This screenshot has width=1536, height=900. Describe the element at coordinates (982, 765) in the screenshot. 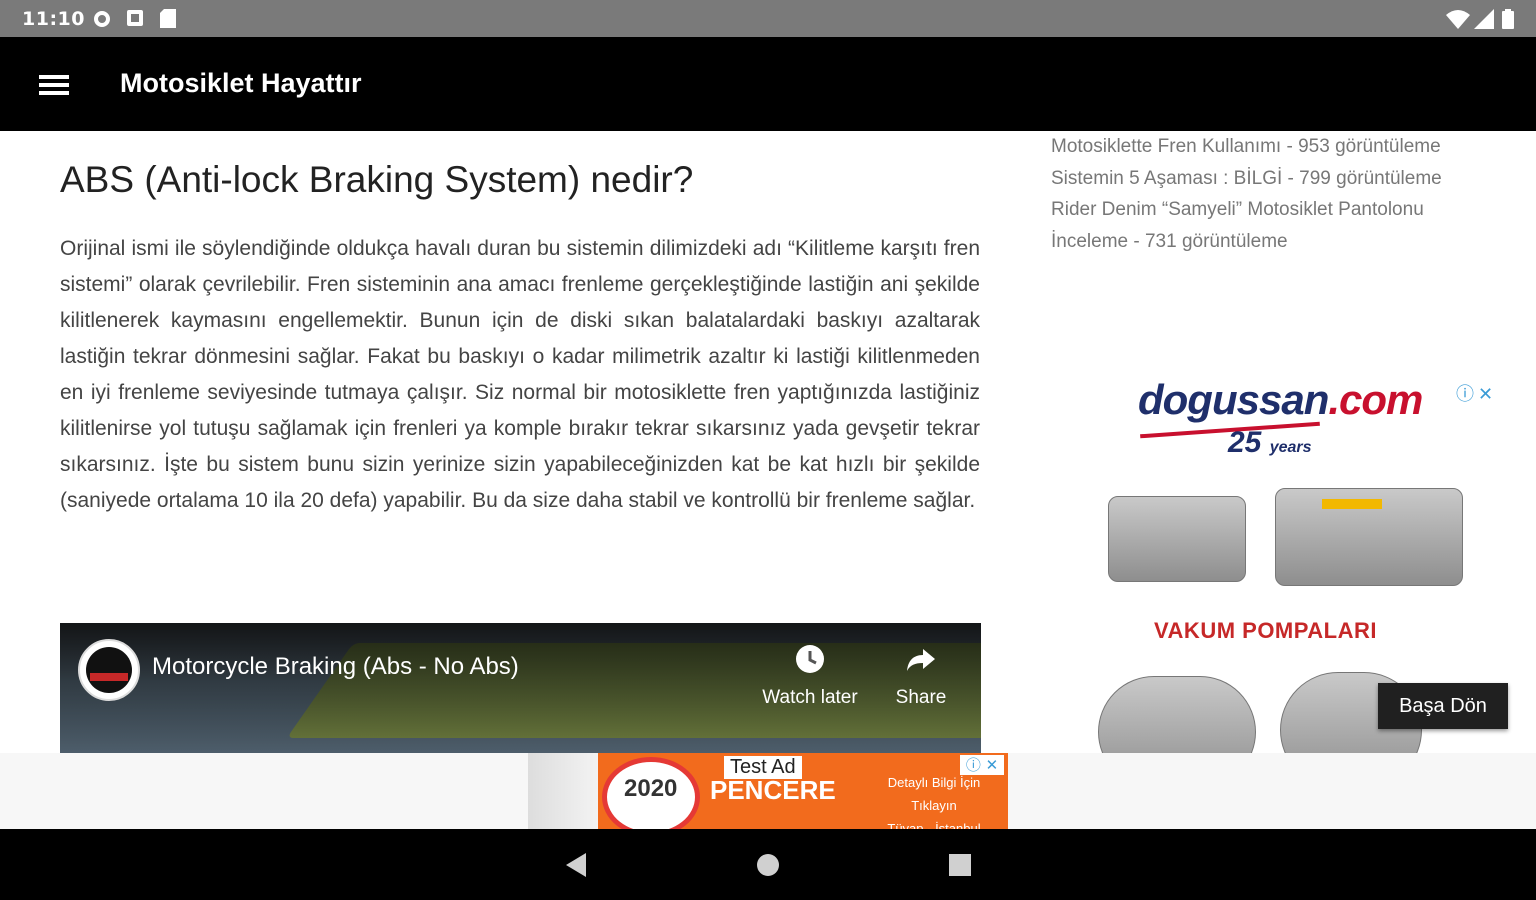

I see `ad-close-icon: ⓘ ✕` at that location.